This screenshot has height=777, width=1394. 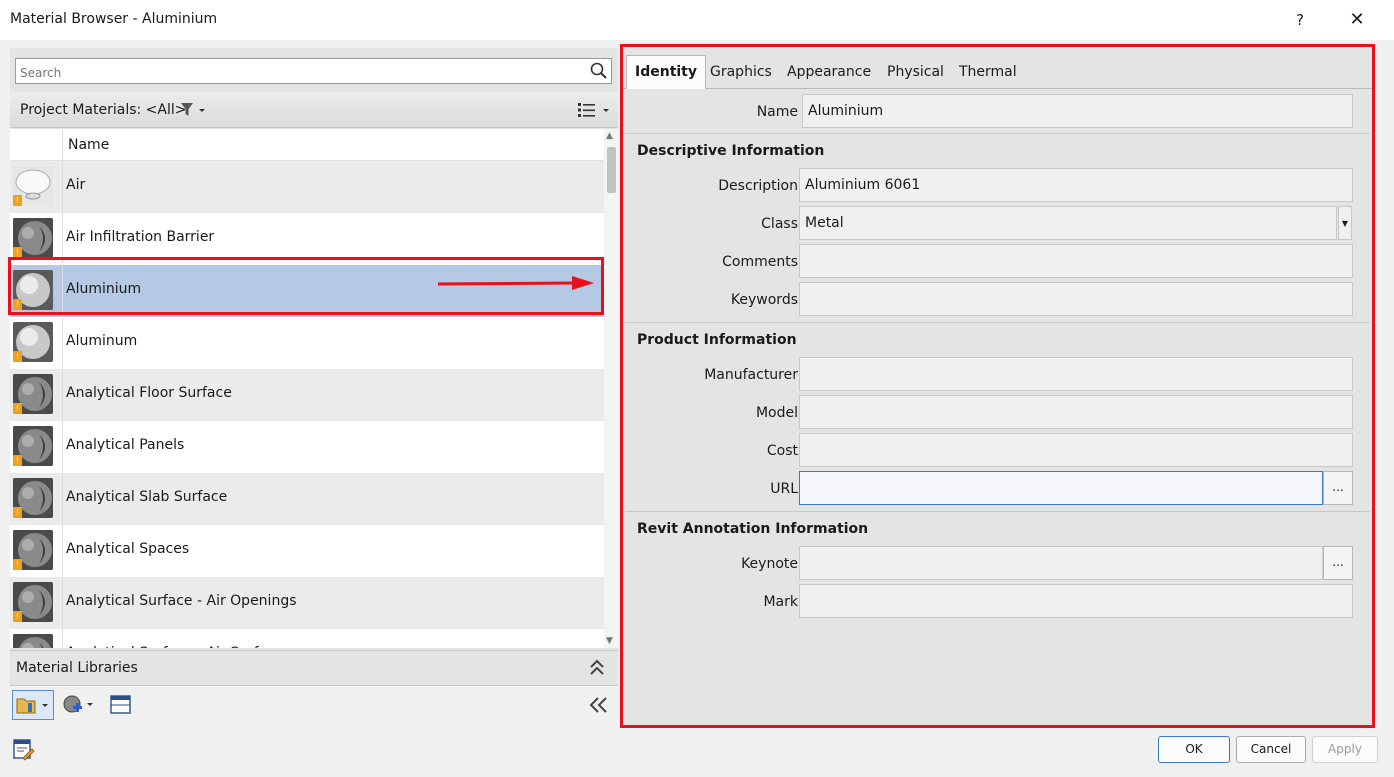 I want to click on url-label: URL, so click(x=784, y=489).